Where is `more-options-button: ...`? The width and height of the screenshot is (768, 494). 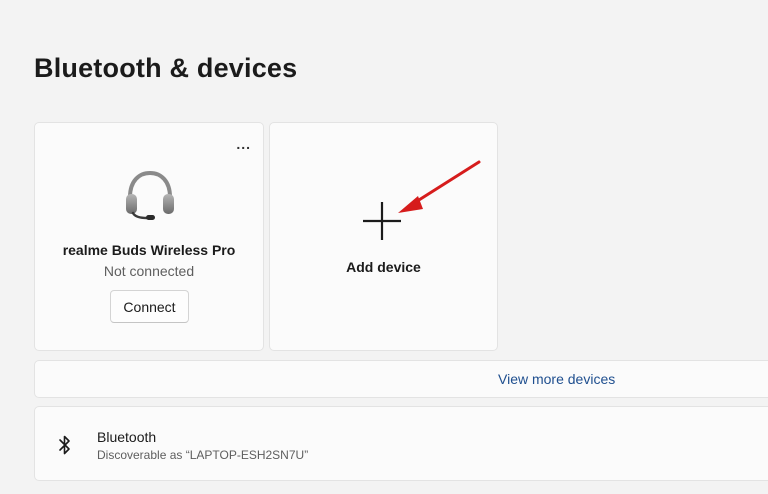 more-options-button: ... is located at coordinates (243, 144).